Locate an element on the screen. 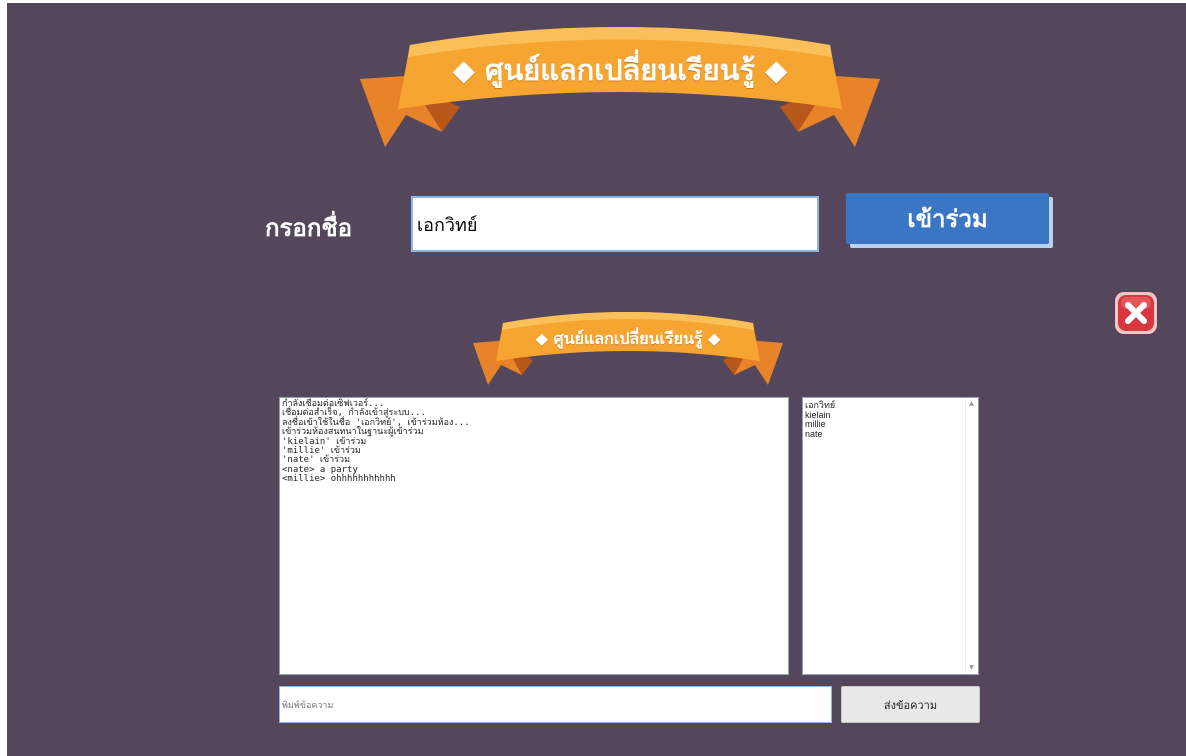 The image size is (1186, 756). scroll-up-arrow-icon: ▲ is located at coordinates (971, 404).